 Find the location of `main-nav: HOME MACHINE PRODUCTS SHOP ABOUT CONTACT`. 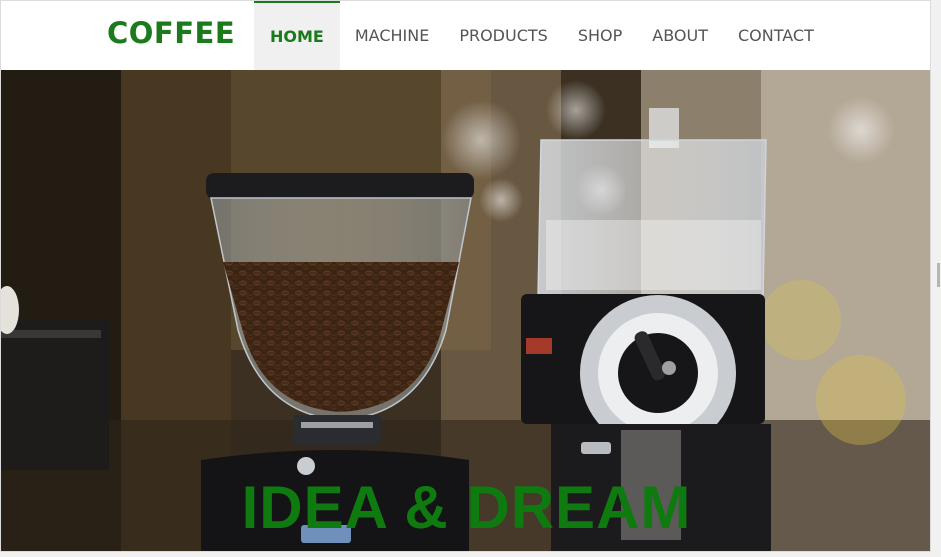

main-nav: HOME MACHINE PRODUCTS SHOP ABOUT CONTACT is located at coordinates (541, 35).